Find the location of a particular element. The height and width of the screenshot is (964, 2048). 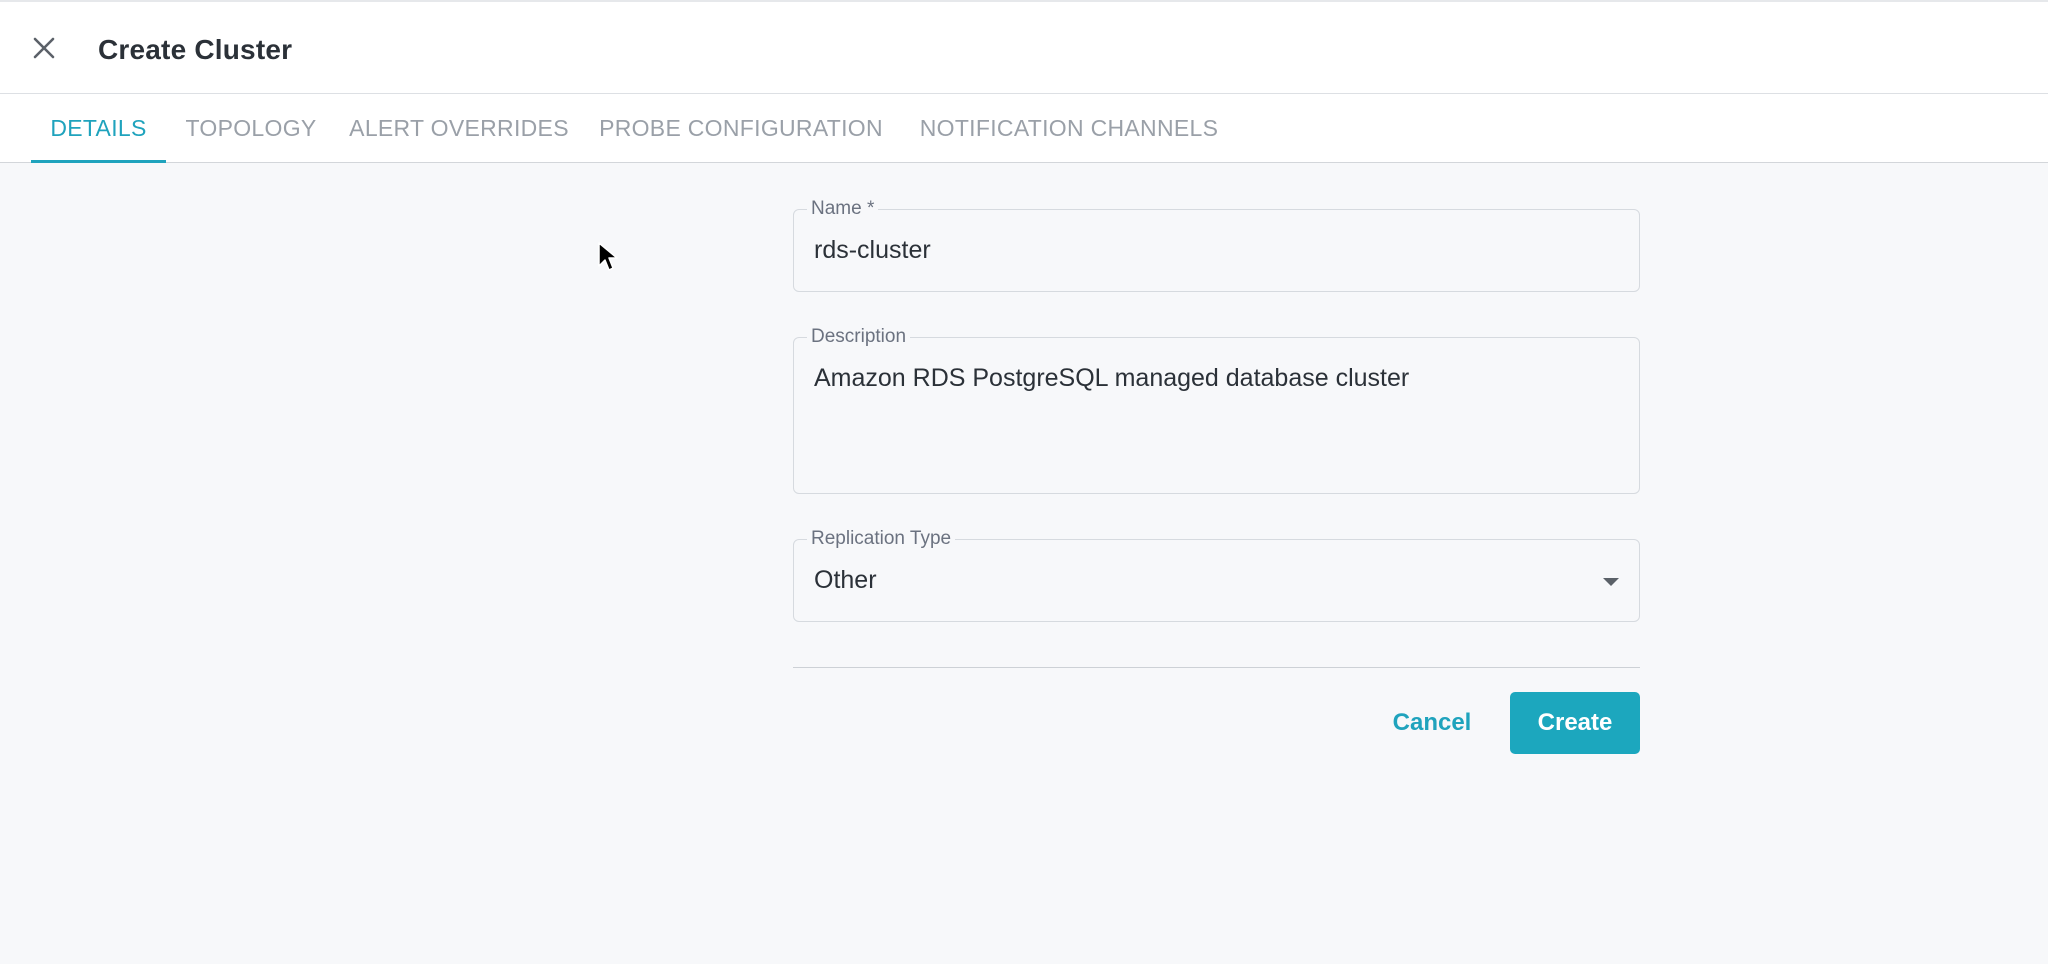

tab-notification-channels: NOTIFICATION CHANNELS is located at coordinates (1069, 128).